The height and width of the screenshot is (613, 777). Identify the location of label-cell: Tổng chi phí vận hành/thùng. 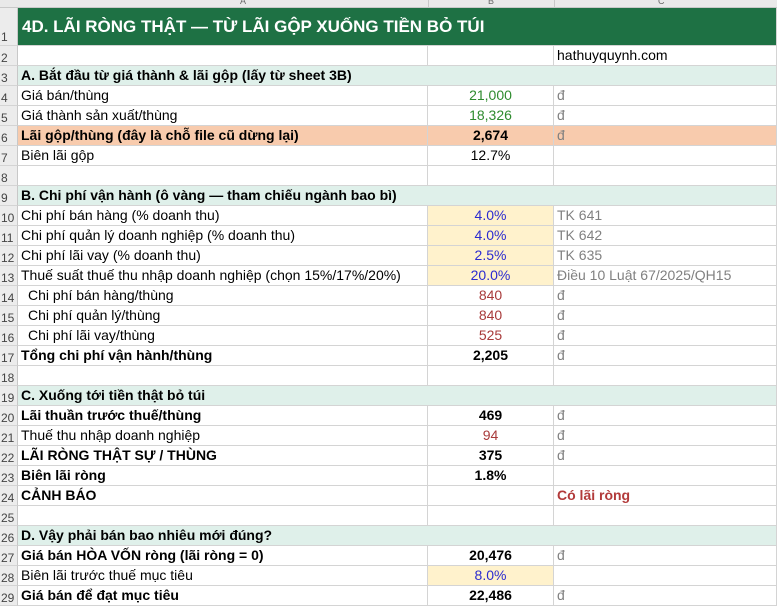
(223, 356).